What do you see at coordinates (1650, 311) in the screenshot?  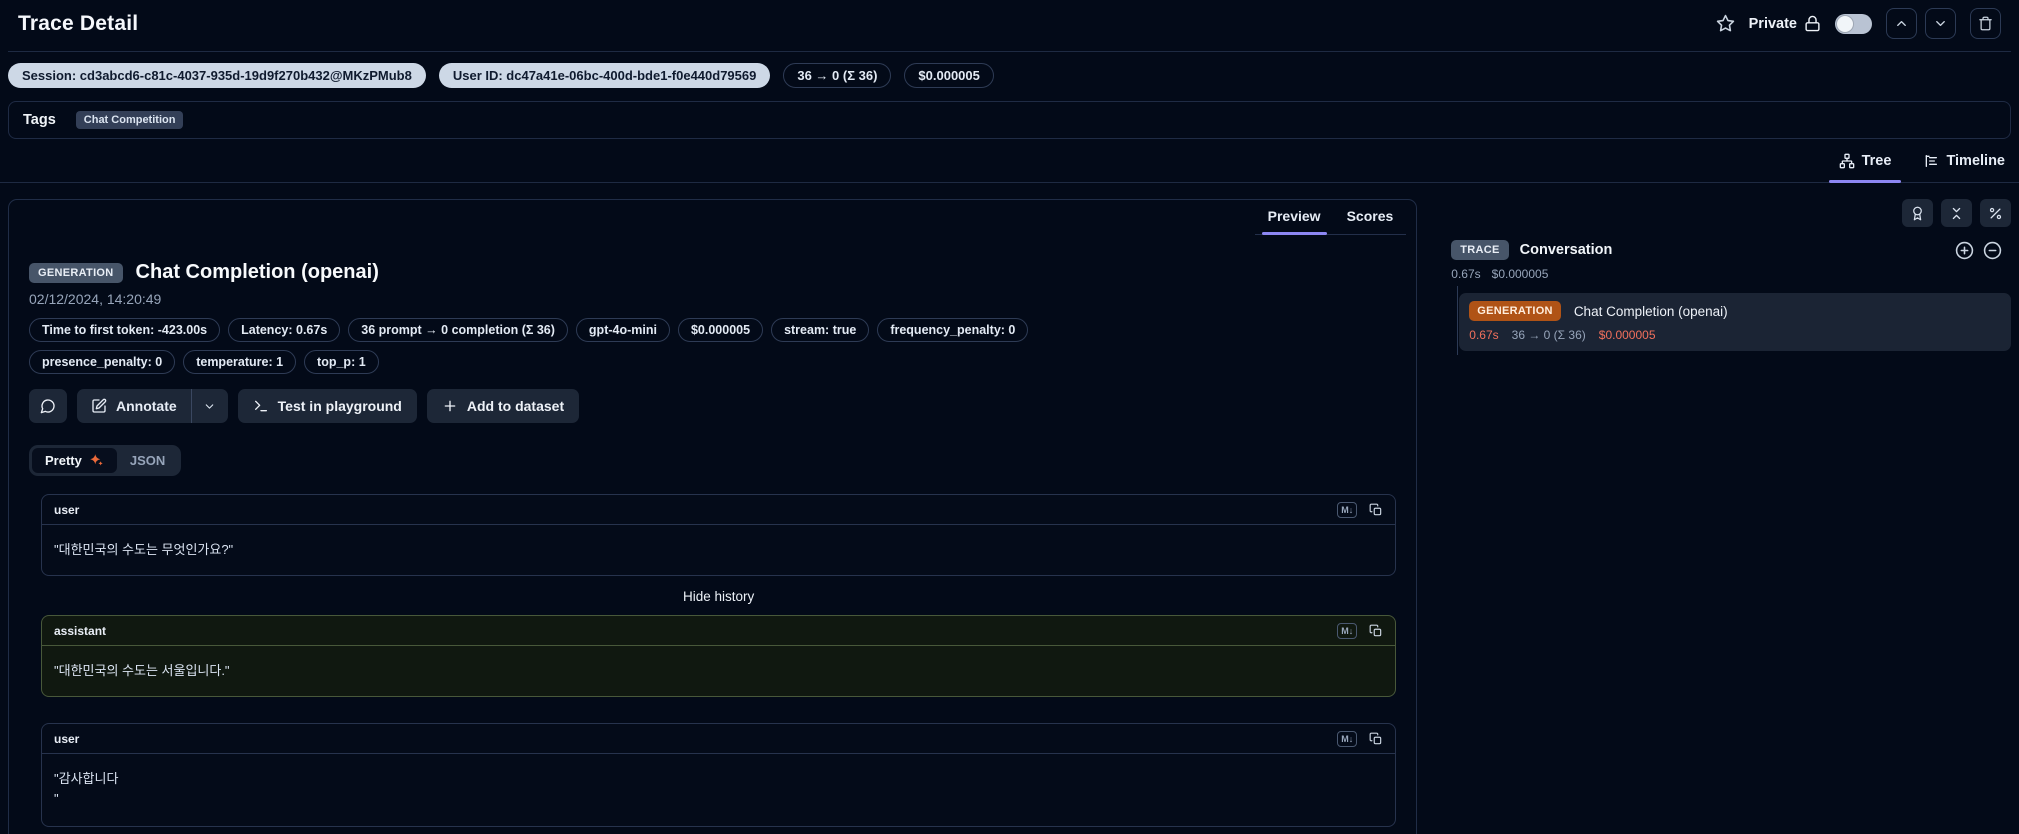 I see `generation-title: Chat Completion (openai)` at bounding box center [1650, 311].